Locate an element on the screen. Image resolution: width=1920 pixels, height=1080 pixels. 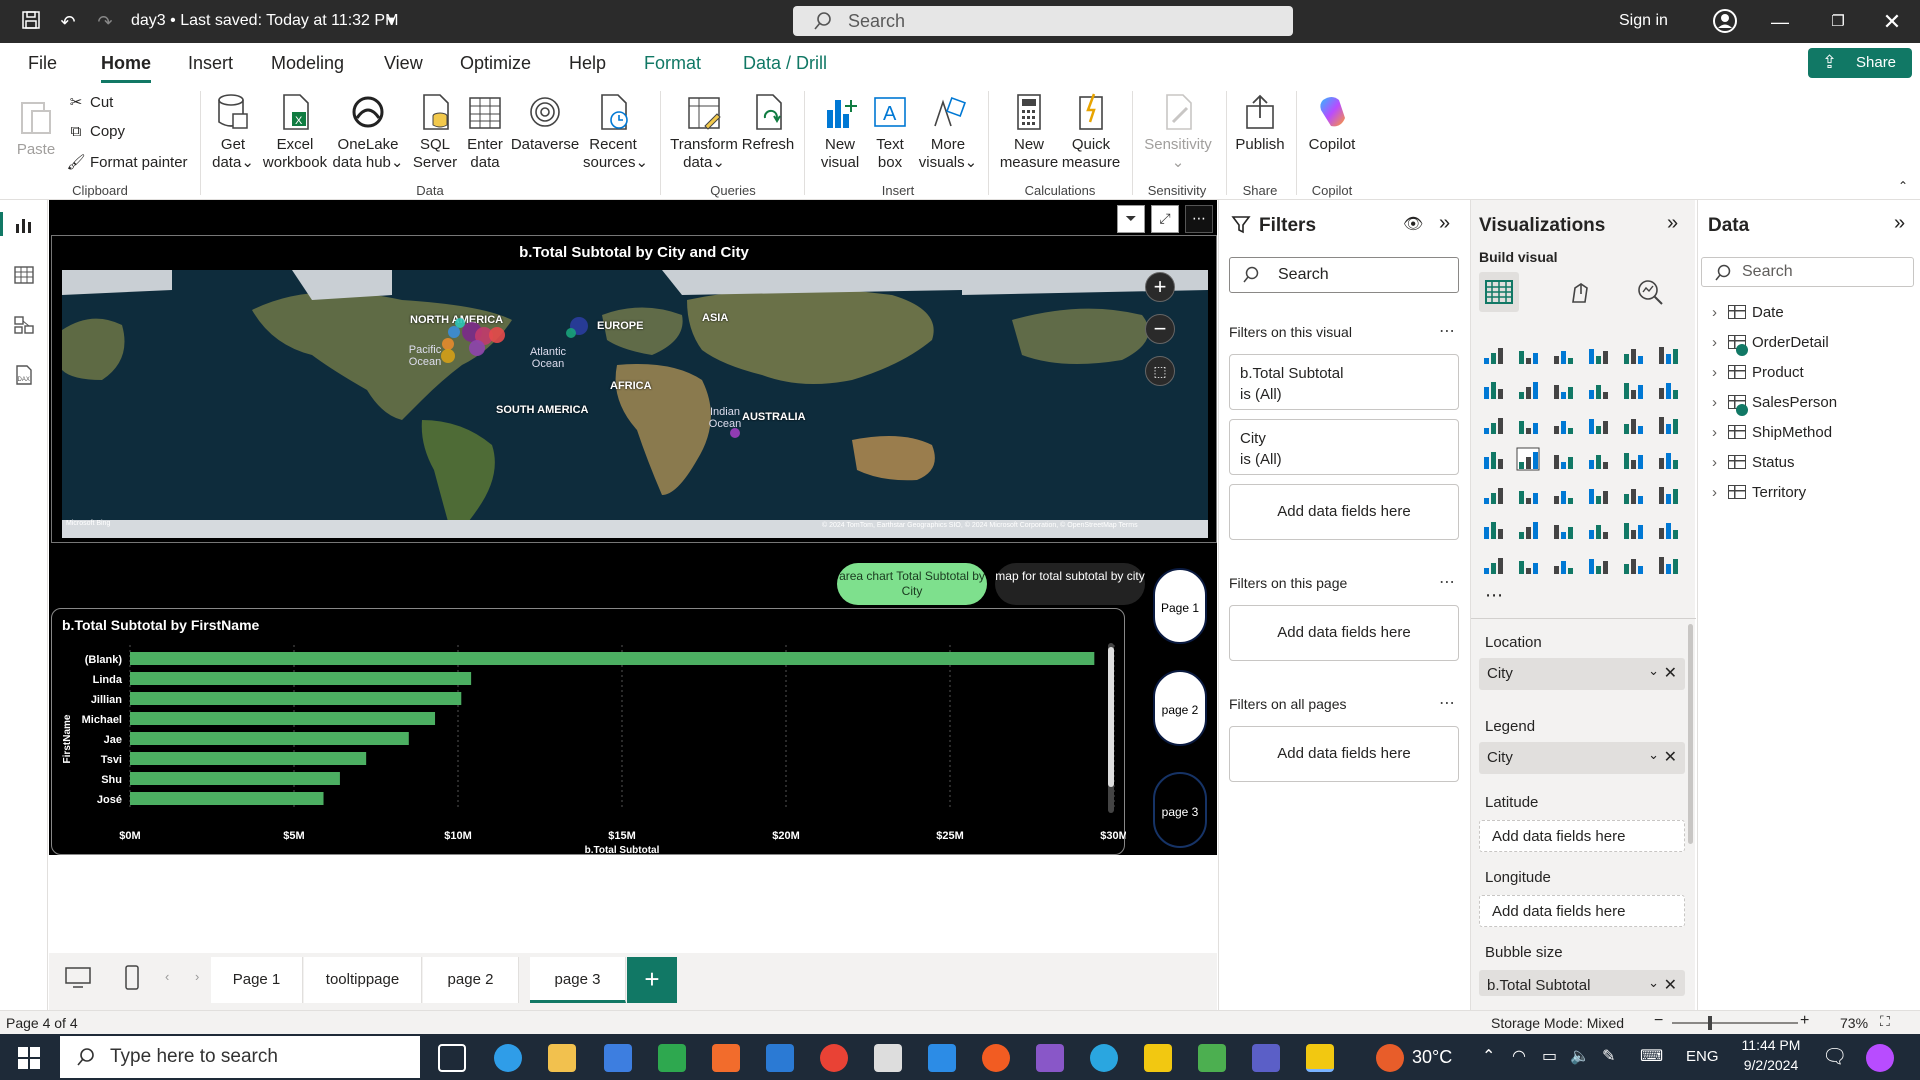
desktop-layout-icon is located at coordinates (78, 978).